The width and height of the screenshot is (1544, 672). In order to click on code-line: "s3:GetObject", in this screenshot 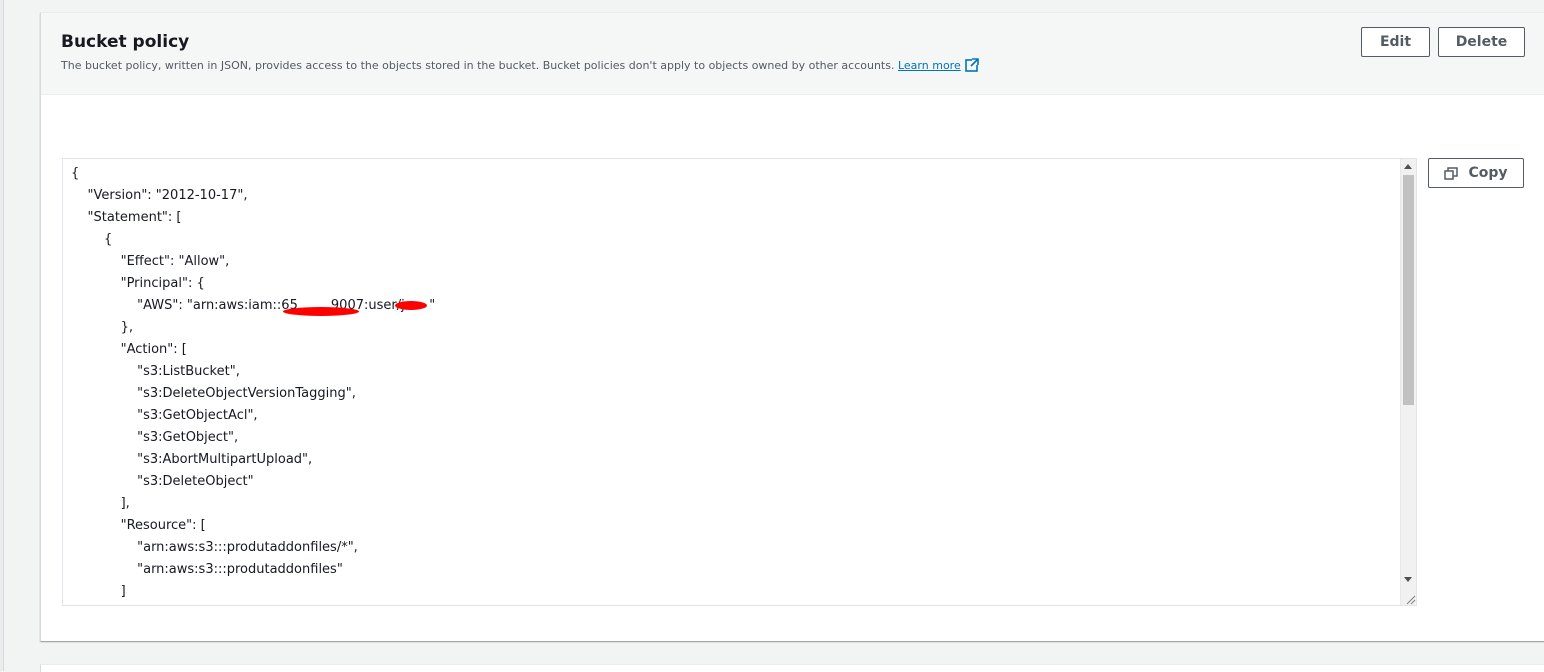, I will do `click(155, 437)`.